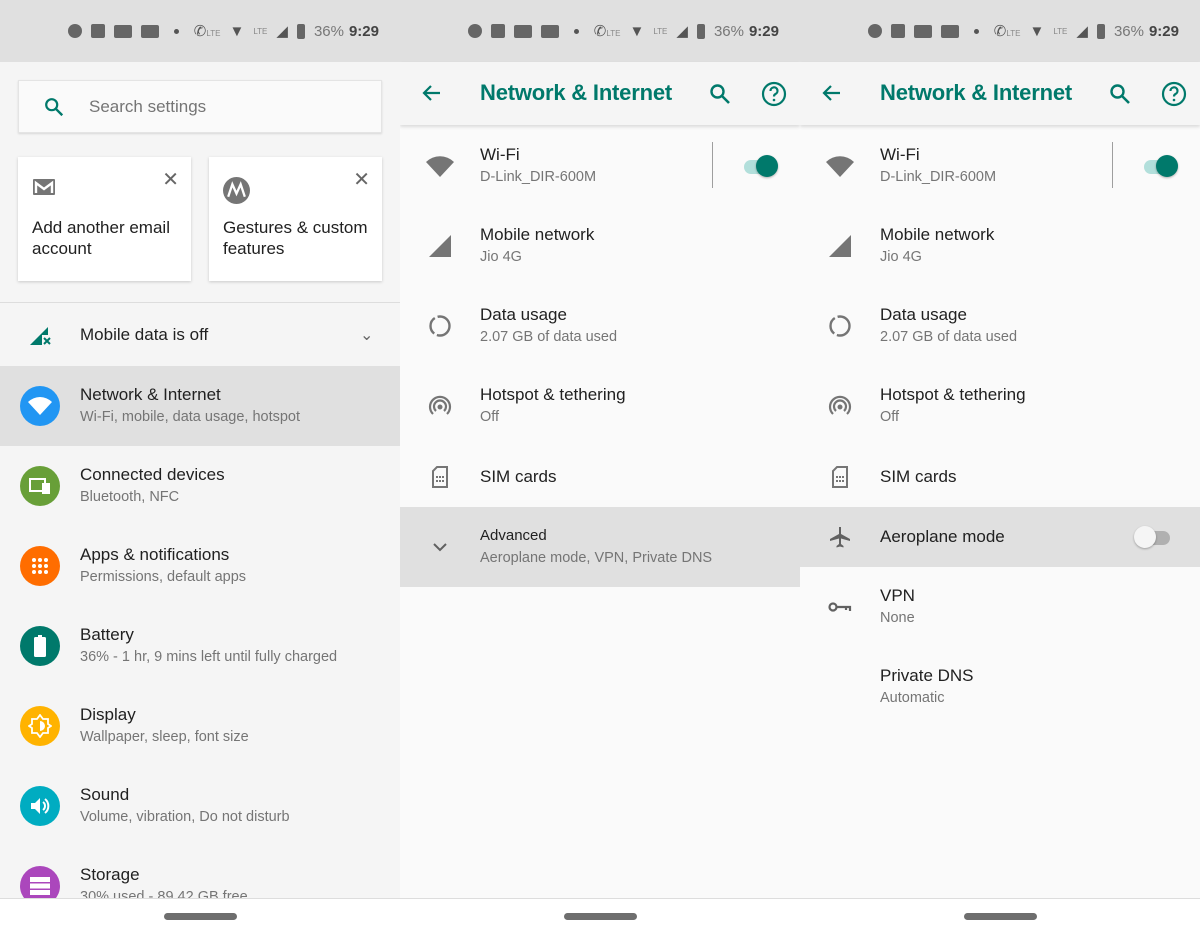  Describe the element at coordinates (712, 165) in the screenshot. I see `divider` at that location.